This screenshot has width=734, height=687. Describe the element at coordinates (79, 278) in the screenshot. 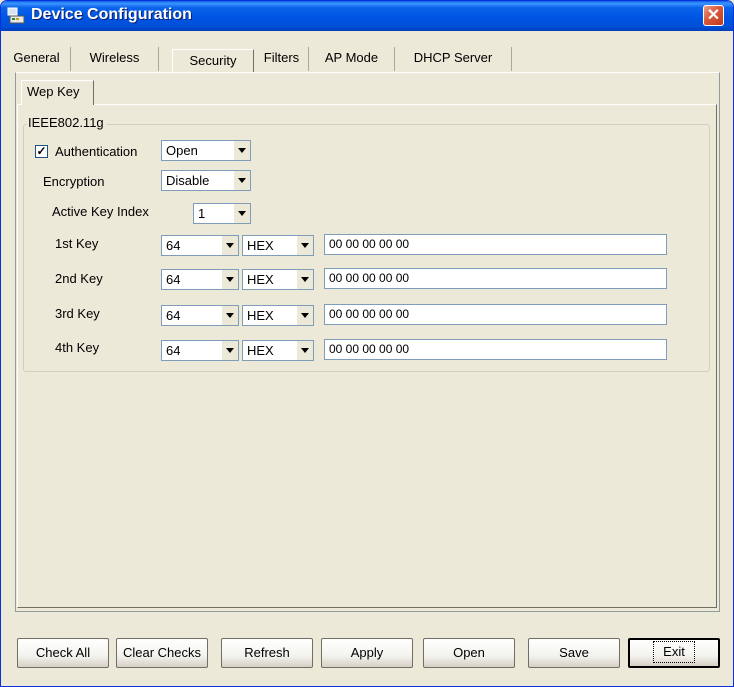

I see `key-2-label: 2nd Key` at that location.